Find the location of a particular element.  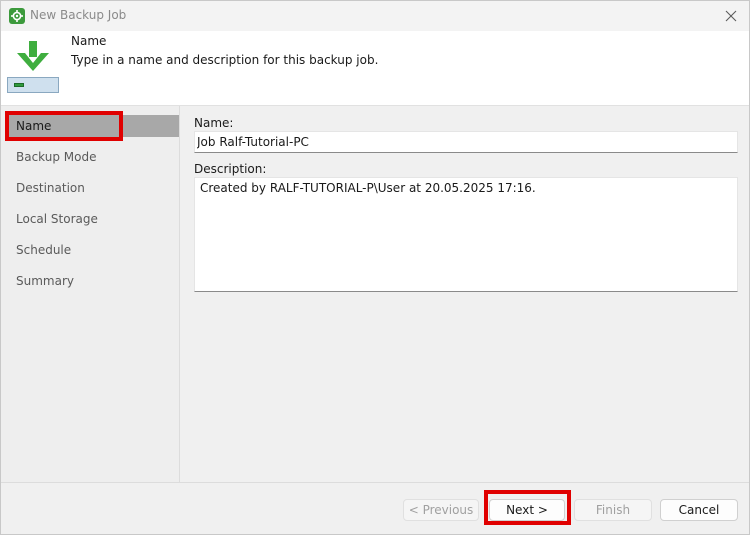

sidebar-item-backup-mode: Backup Mode is located at coordinates (93, 157).